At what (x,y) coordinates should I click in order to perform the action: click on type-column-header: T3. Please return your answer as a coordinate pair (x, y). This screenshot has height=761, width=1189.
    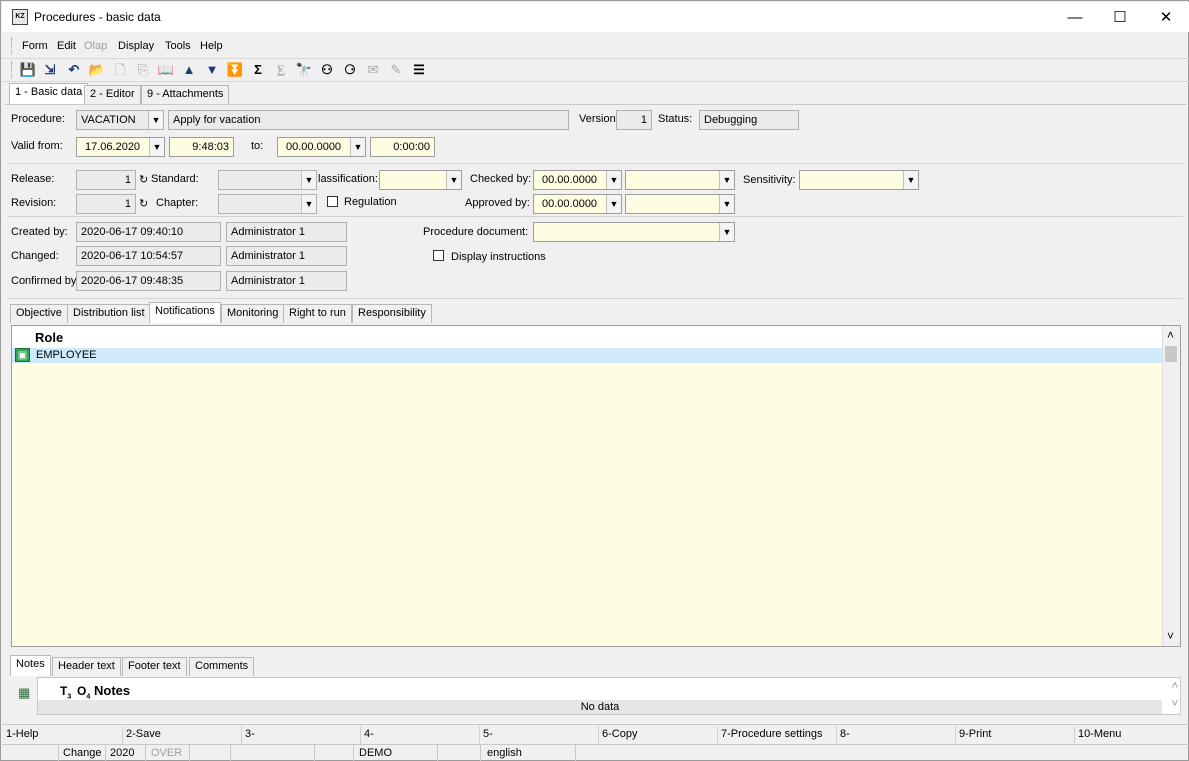
    Looking at the image, I should click on (65, 692).